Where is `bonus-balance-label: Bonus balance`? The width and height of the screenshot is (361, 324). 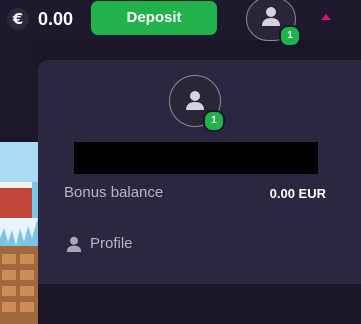
bonus-balance-label: Bonus balance is located at coordinates (114, 192).